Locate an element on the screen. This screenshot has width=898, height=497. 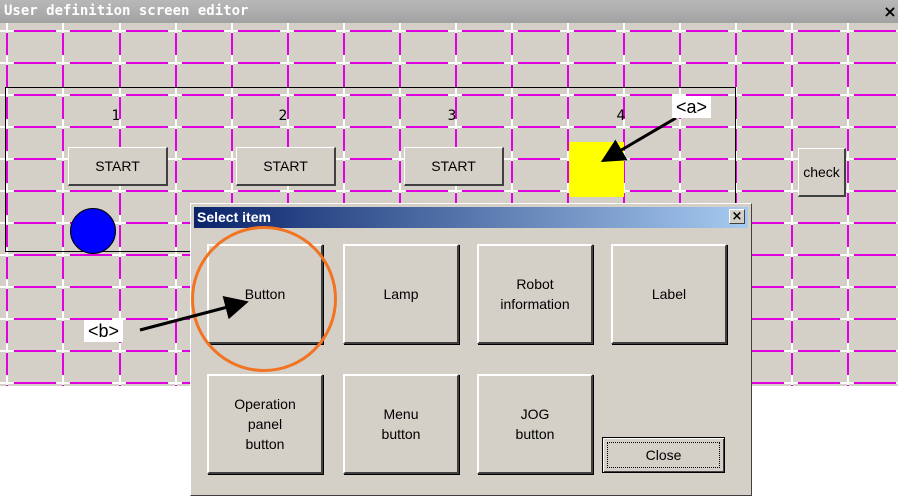
lamp-indicator is located at coordinates (93, 231).